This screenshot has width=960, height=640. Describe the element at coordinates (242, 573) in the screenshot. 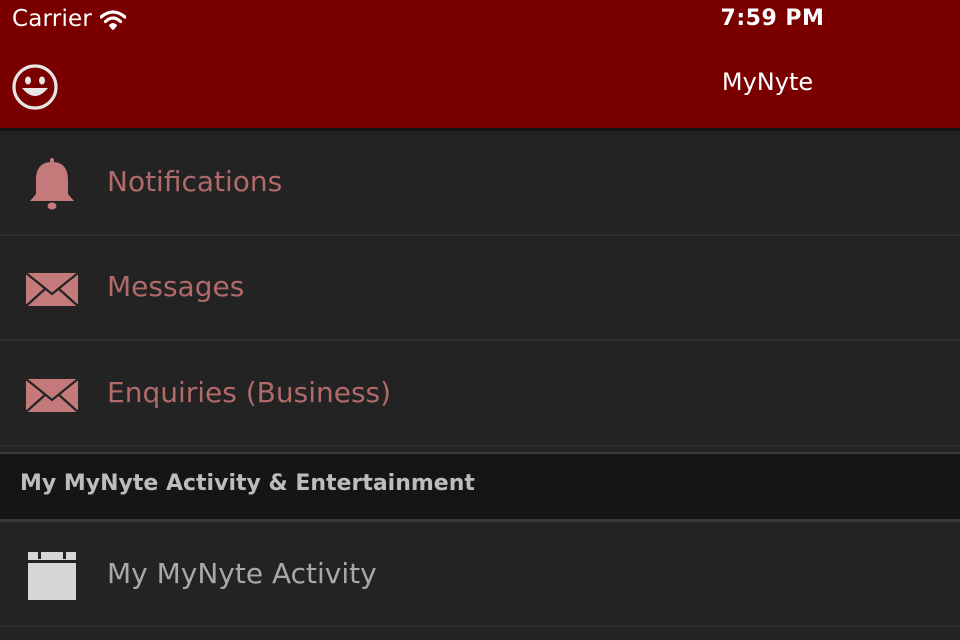

I see `menu-item-label: My MyNyte Activity` at that location.